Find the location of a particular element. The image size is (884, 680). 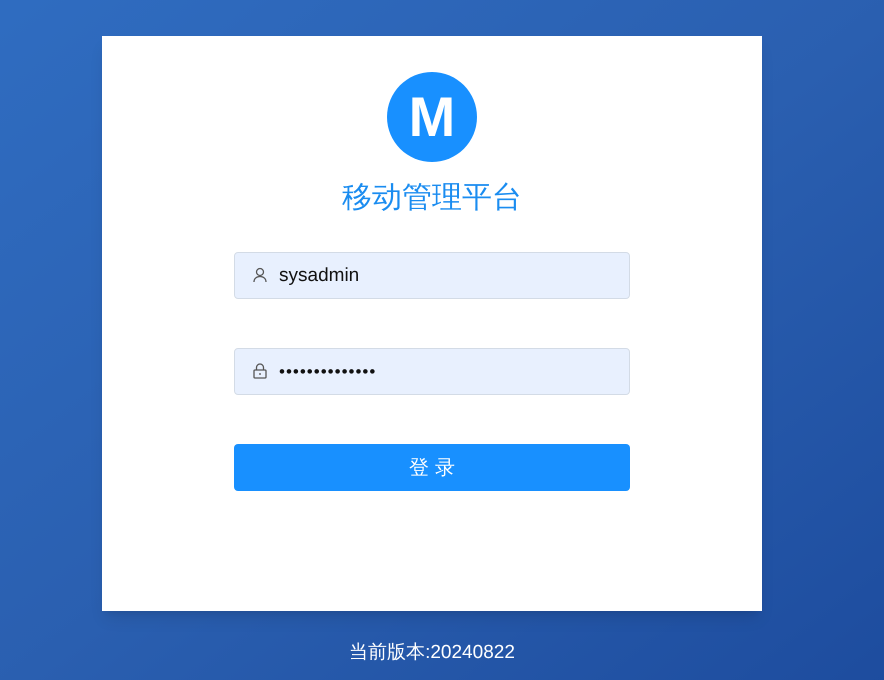

app-title: 移动管理平台 is located at coordinates (432, 198).